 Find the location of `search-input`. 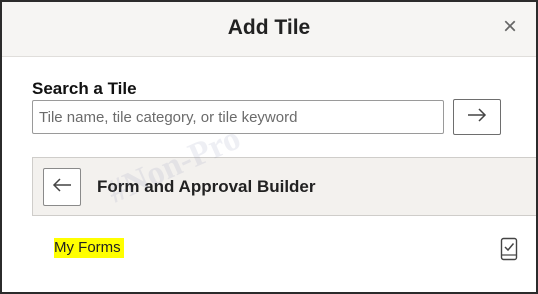

search-input is located at coordinates (238, 117).